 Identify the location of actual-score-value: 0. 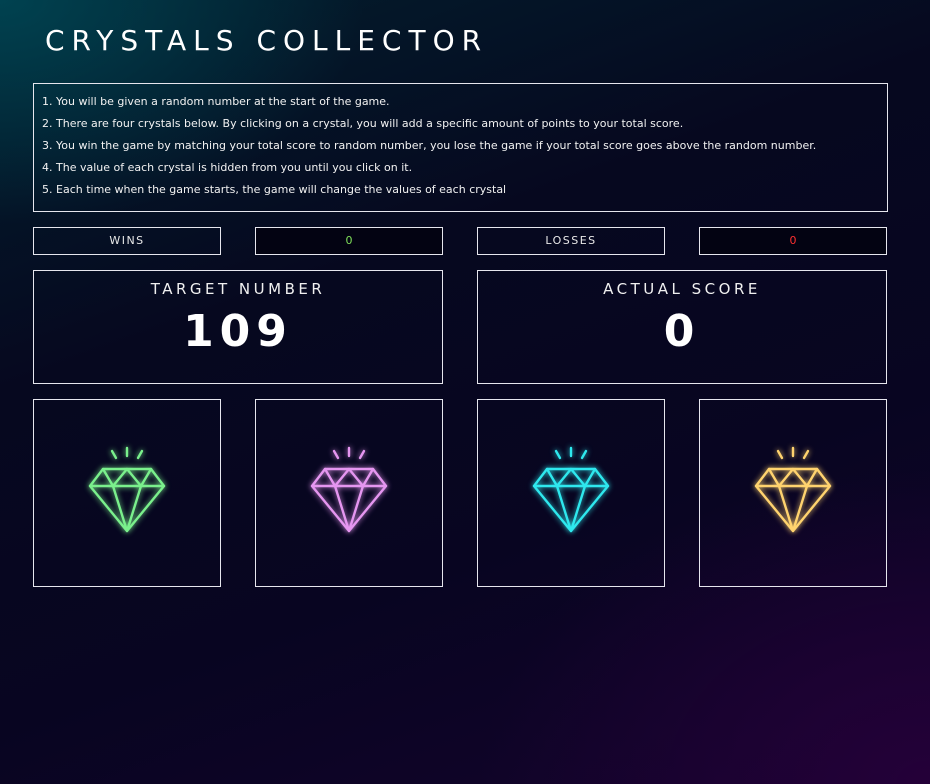
(682, 331).